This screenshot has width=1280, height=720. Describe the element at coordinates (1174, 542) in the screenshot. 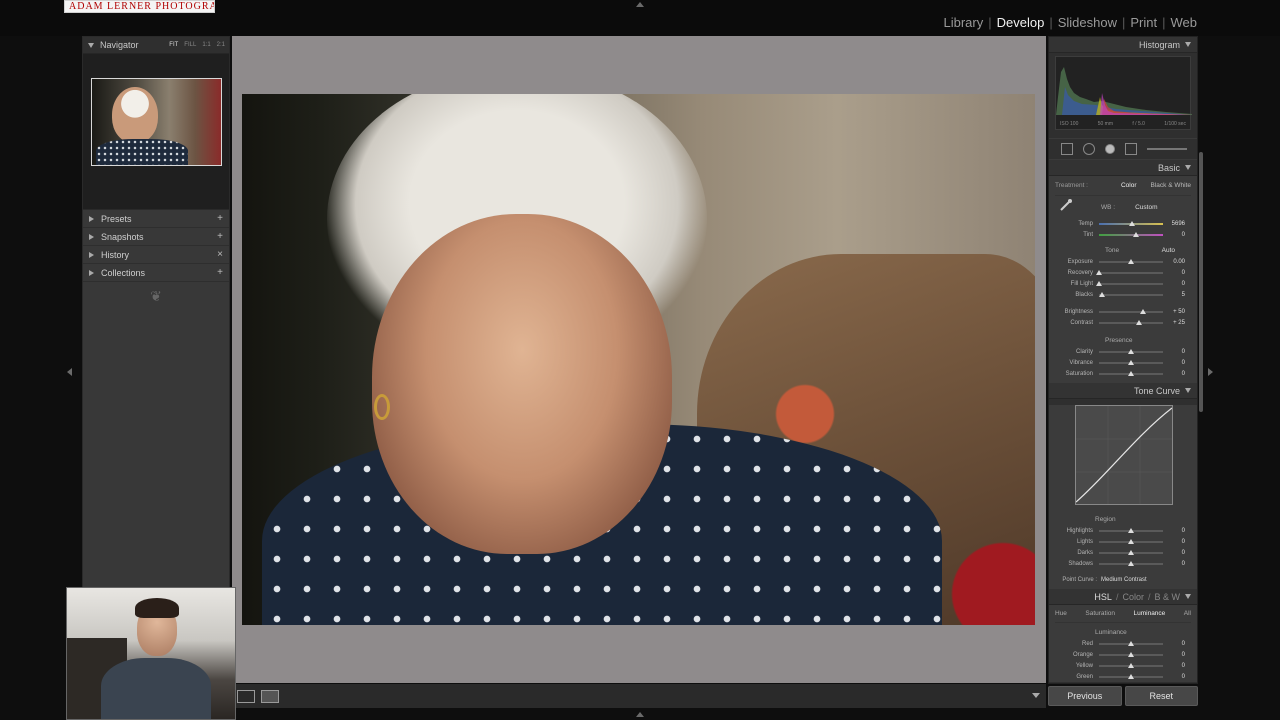

I see `lights-value: 0` at that location.